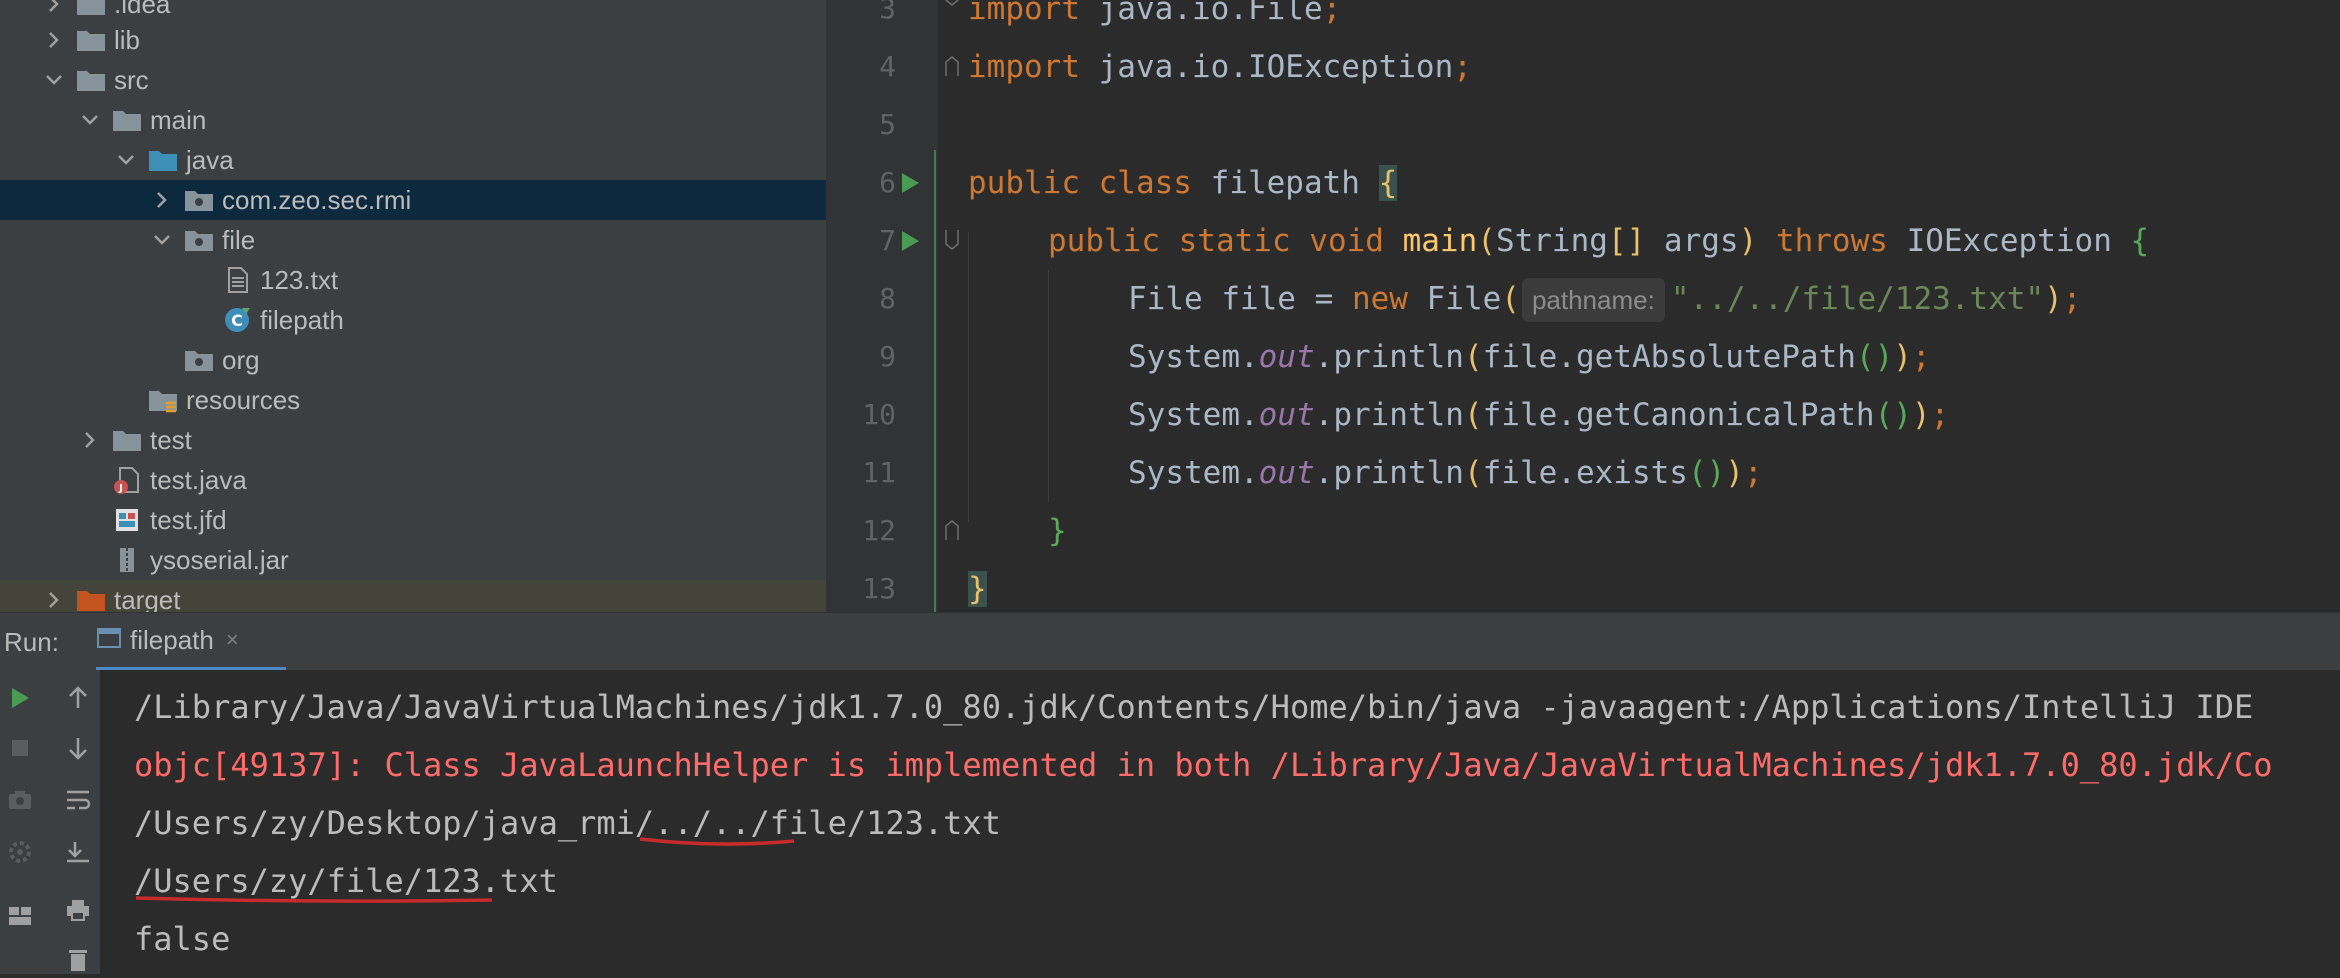  I want to click on tree-item-org: org, so click(413, 360).